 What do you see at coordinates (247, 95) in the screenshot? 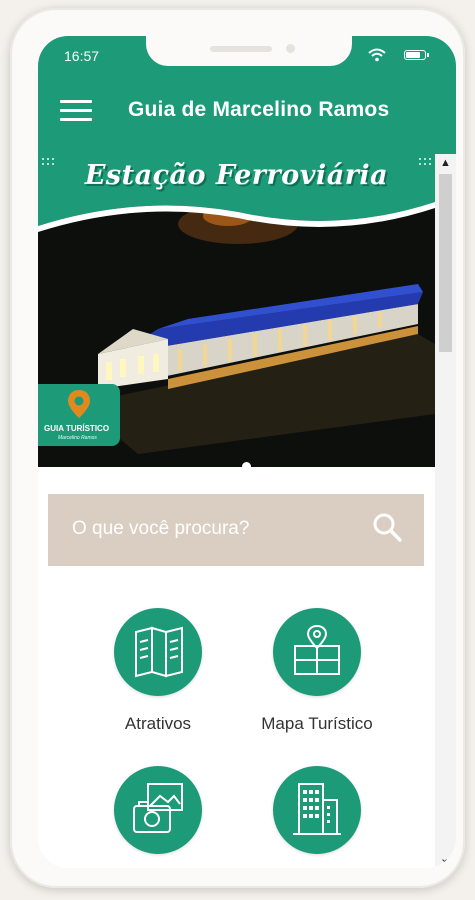
I see `app-bar: 16:57 Guia de Marcelino Ramos` at bounding box center [247, 95].